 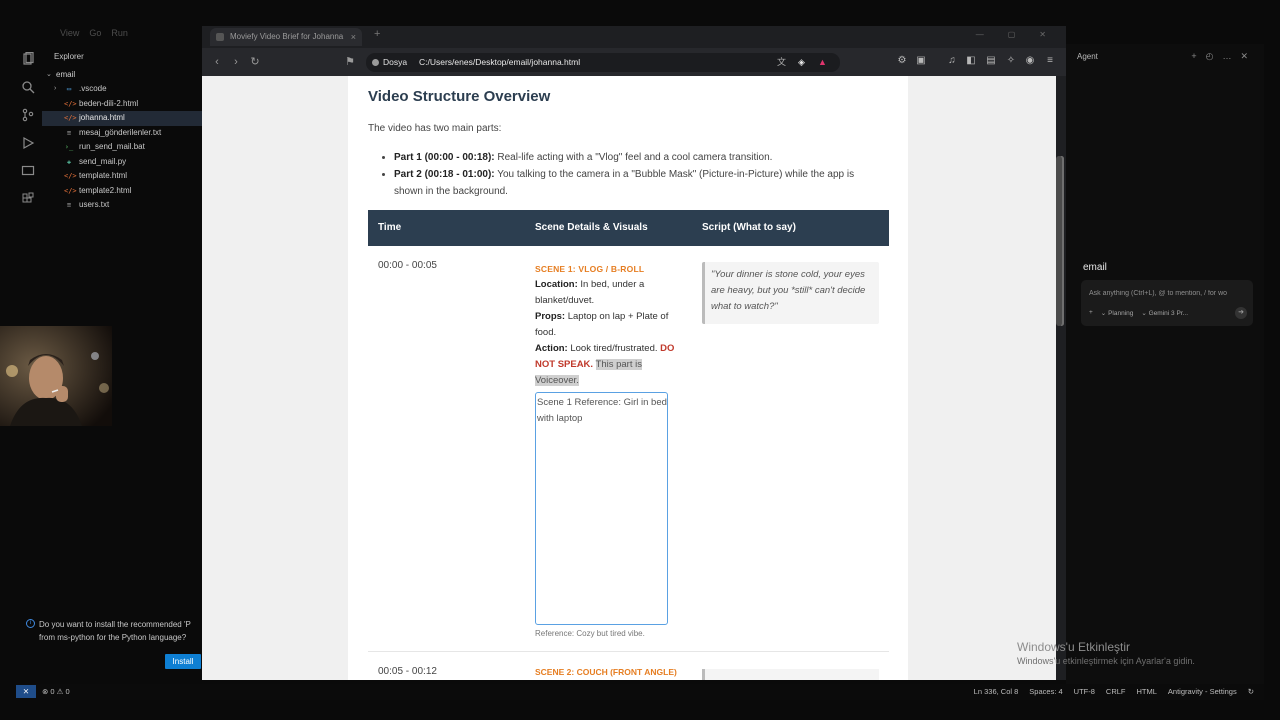 I want to click on site-info-icon, so click(x=375, y=62).